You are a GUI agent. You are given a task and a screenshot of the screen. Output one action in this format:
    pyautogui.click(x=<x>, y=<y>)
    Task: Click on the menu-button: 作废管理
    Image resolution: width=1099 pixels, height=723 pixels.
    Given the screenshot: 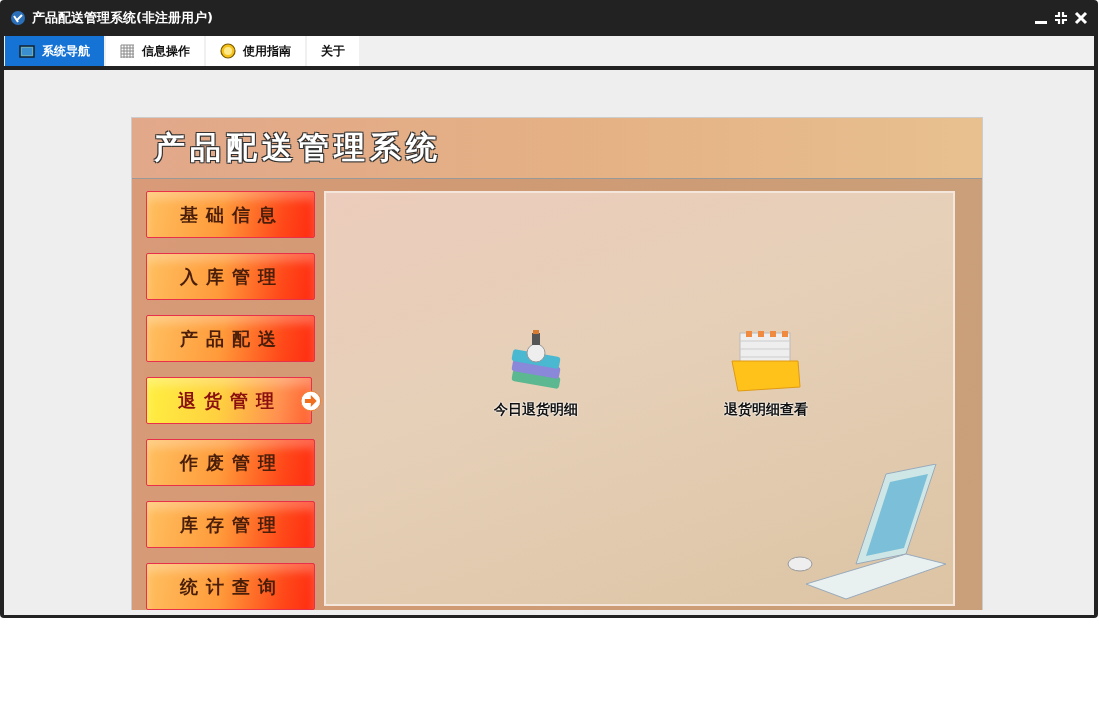 What is the action you would take?
    pyautogui.click(x=230, y=462)
    